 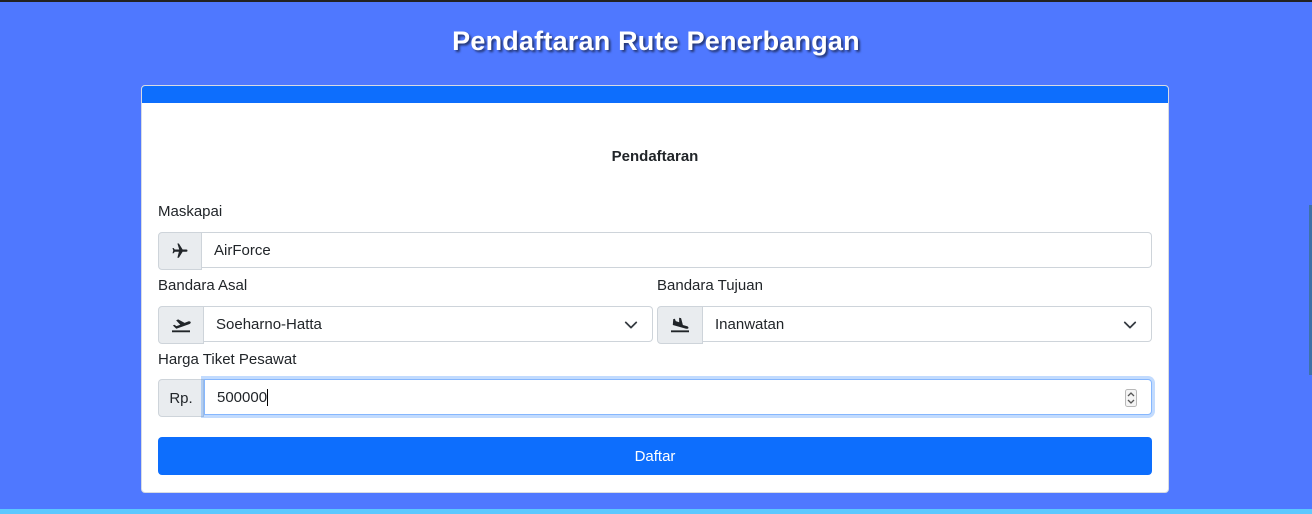 What do you see at coordinates (181, 325) in the screenshot?
I see `plane-departure-icon` at bounding box center [181, 325].